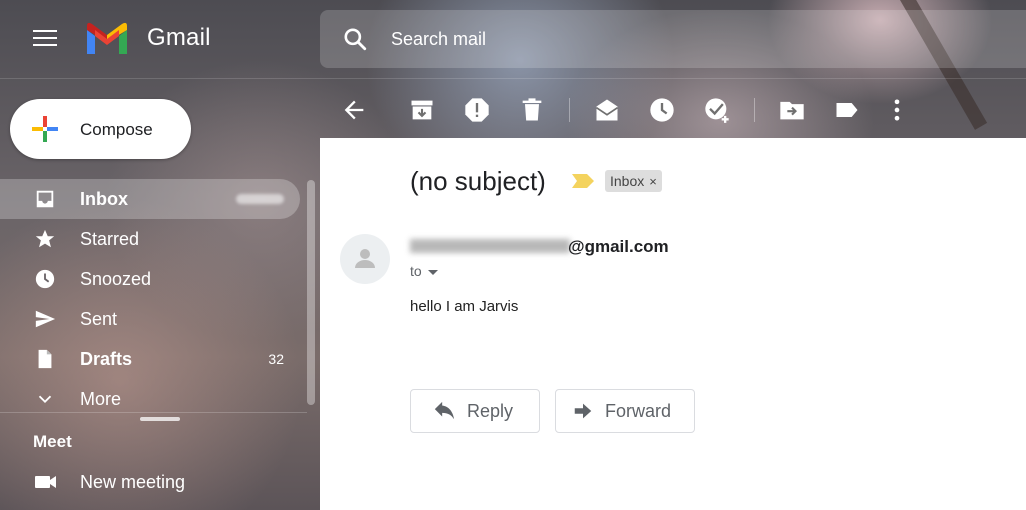 The image size is (1026, 510). What do you see at coordinates (45, 399) in the screenshot?
I see `chevron-down-icon` at bounding box center [45, 399].